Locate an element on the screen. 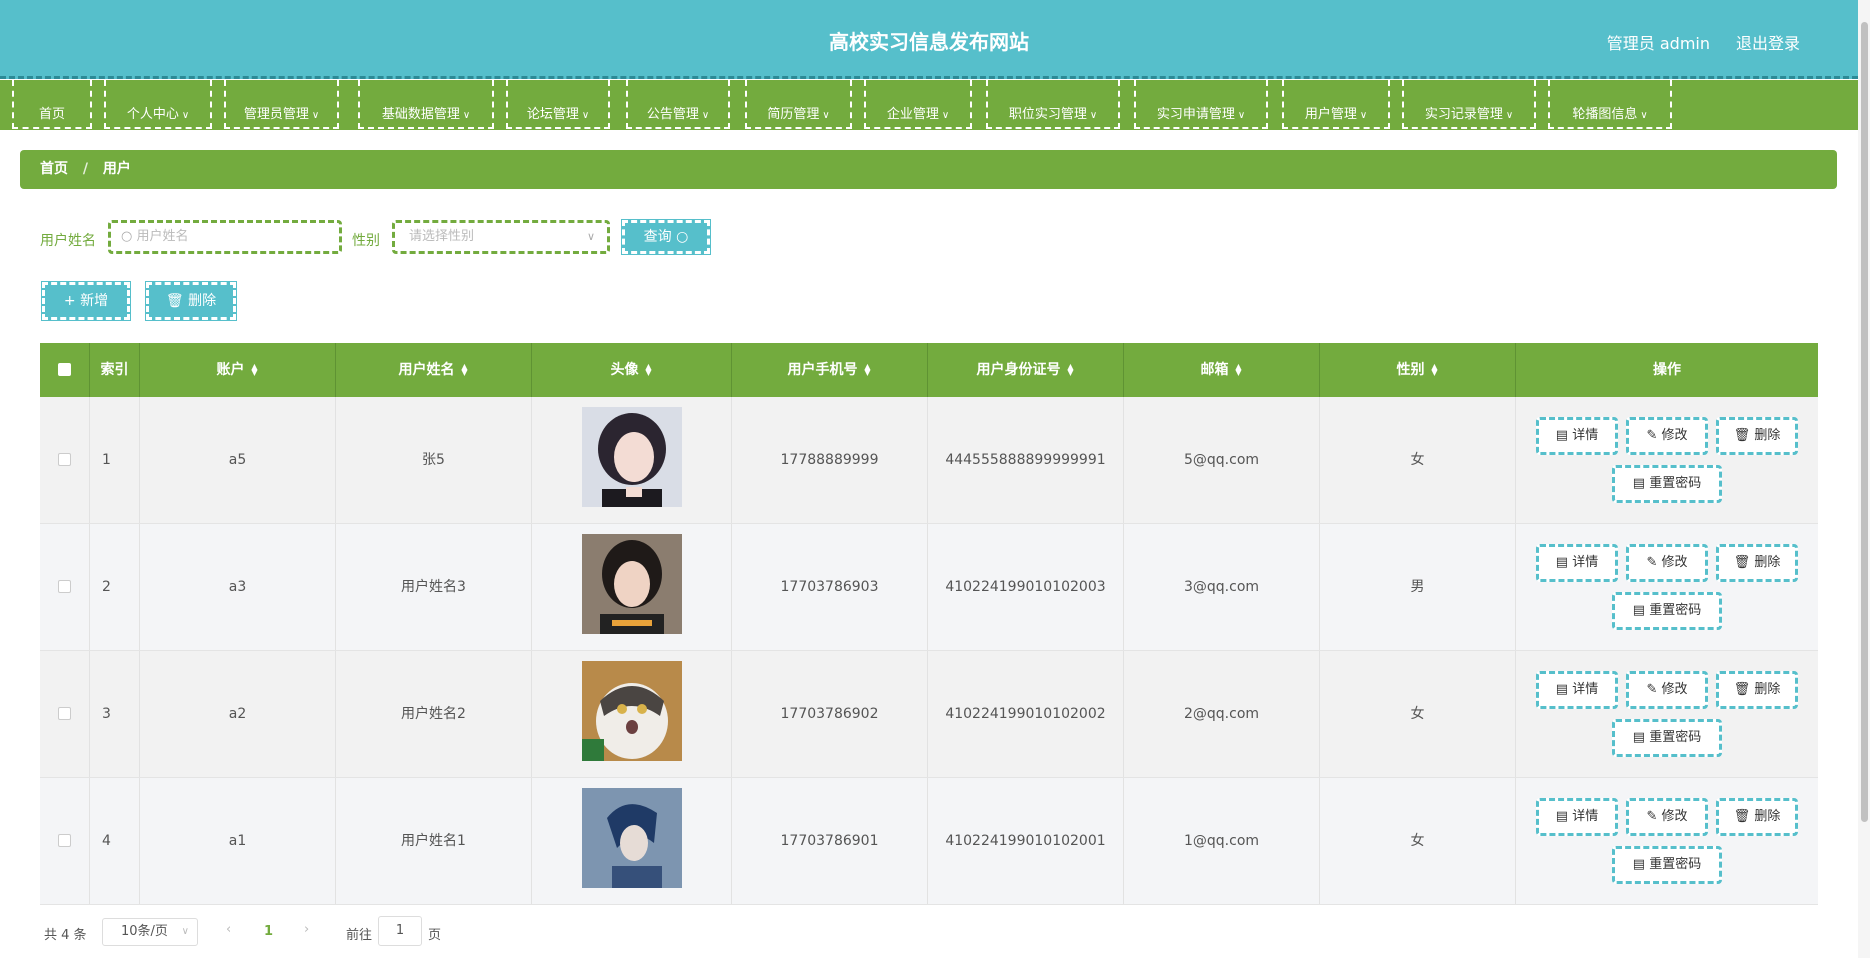 This screenshot has height=958, width=1872. cell-name: 用户姓名1 is located at coordinates (434, 841).